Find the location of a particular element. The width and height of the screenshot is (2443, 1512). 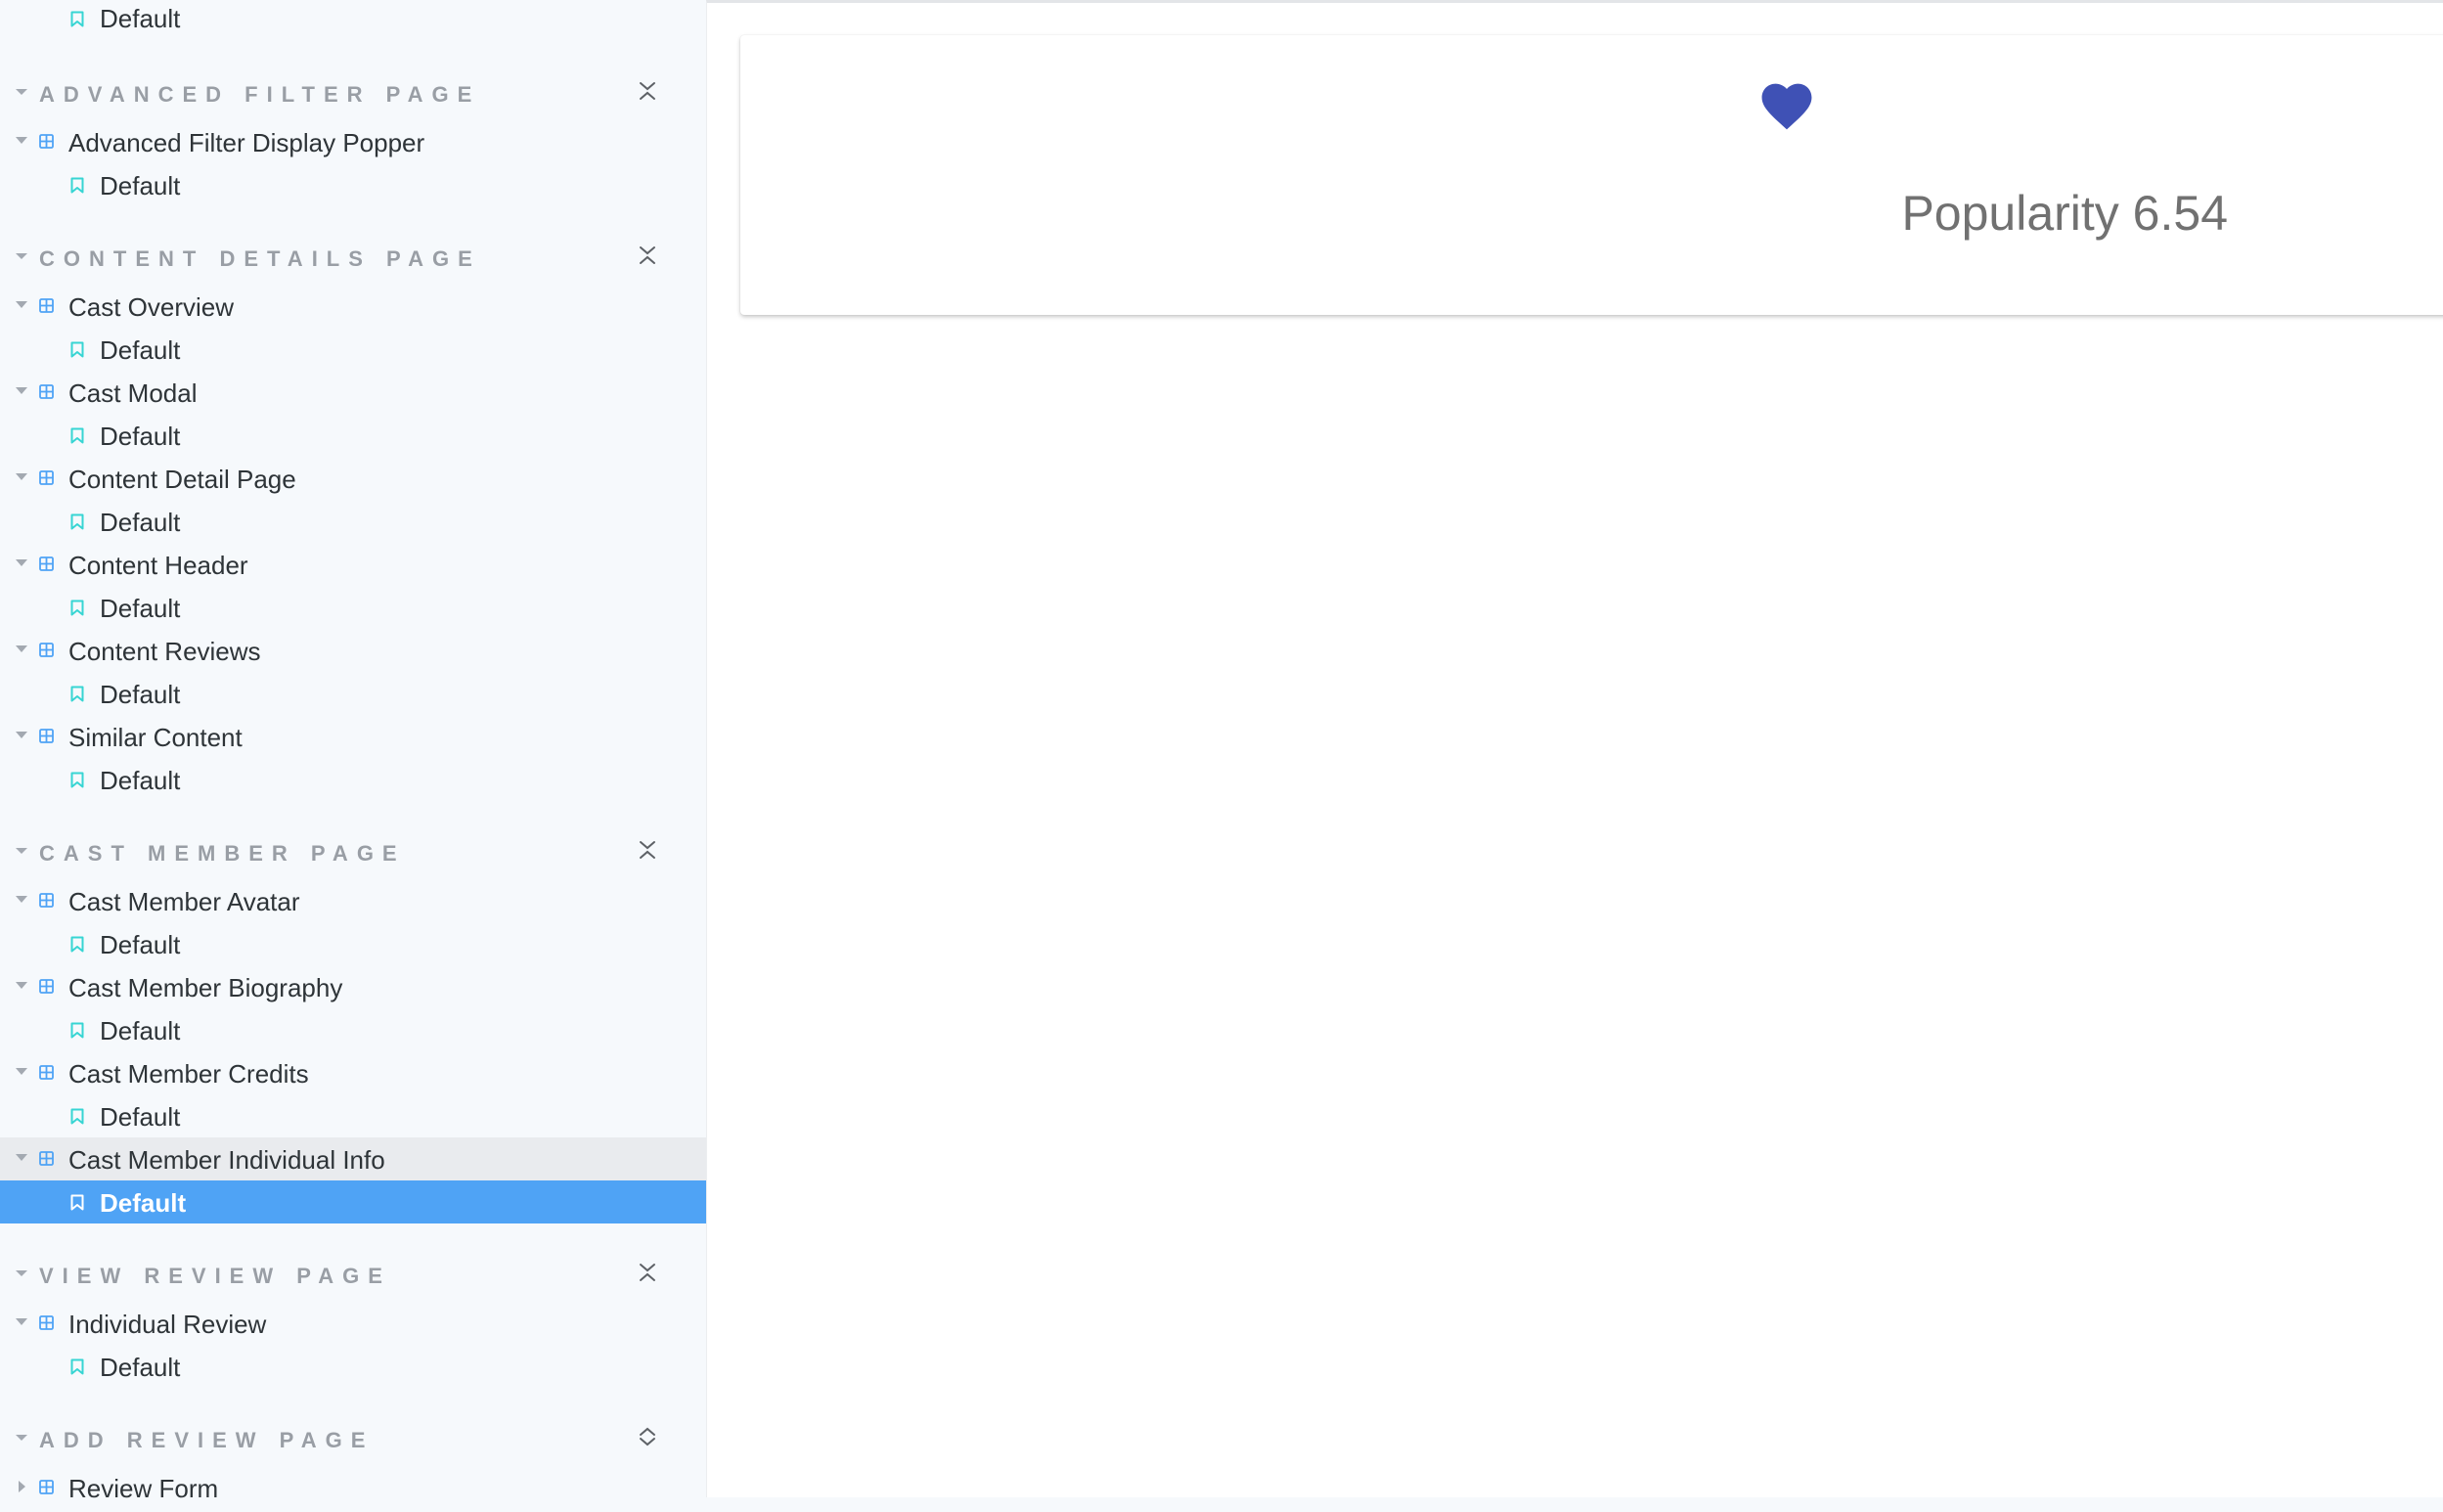

component-label: Advanced Filter Display Popper is located at coordinates (246, 143).